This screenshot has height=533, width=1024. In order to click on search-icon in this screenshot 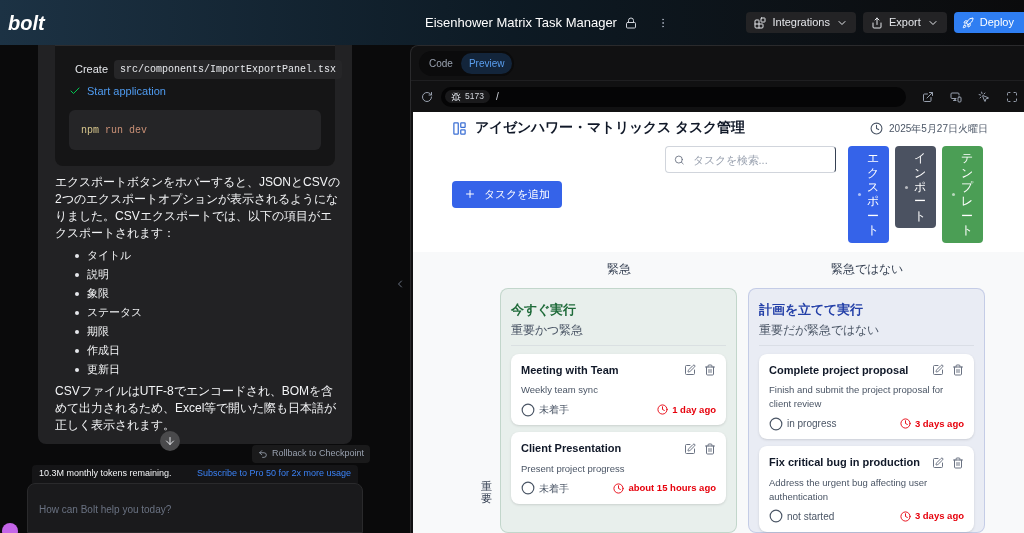, I will do `click(679, 159)`.